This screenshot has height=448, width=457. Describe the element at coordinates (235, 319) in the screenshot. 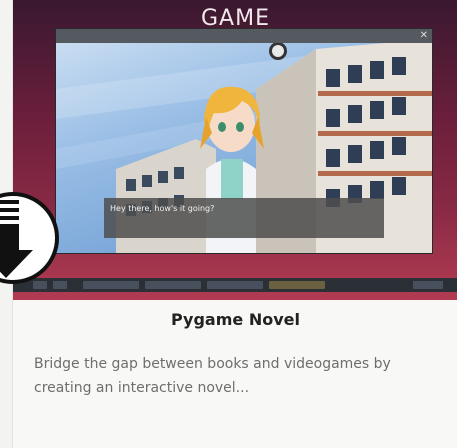

I see `project-title: Pygame Novel` at that location.